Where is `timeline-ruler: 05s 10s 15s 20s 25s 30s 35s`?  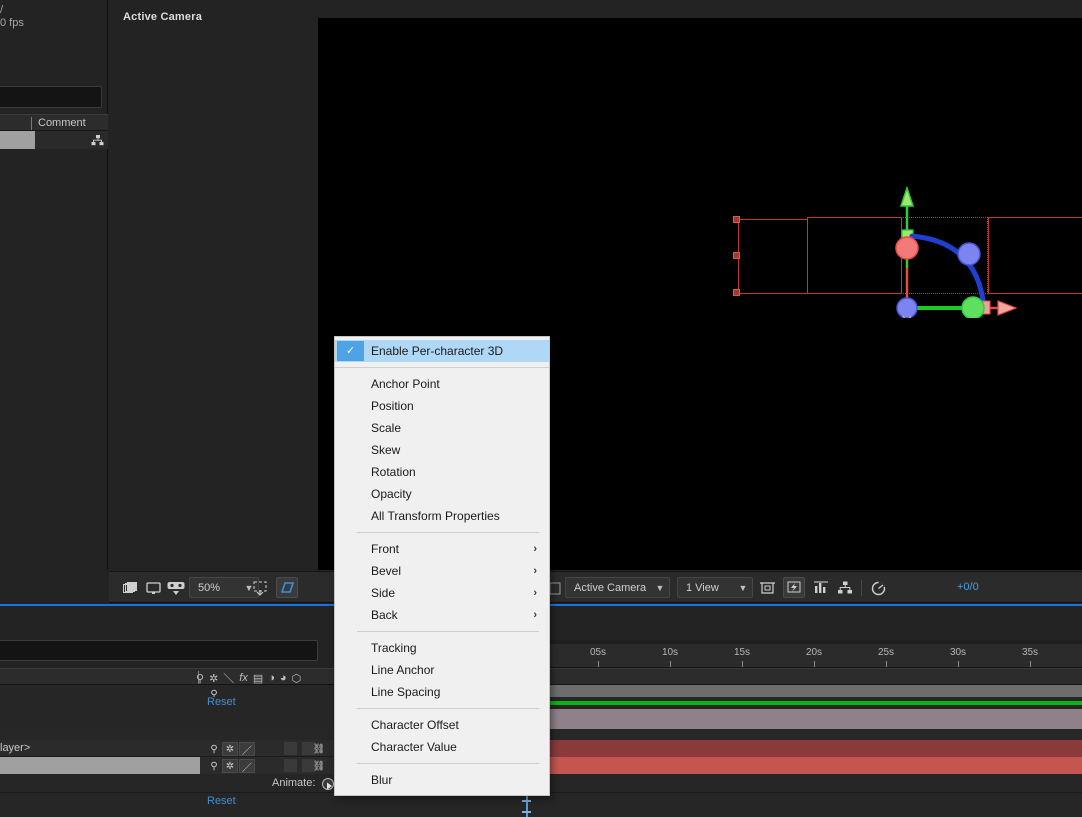
timeline-ruler: 05s 10s 15s 20s 25s 30s 35s is located at coordinates (801, 656).